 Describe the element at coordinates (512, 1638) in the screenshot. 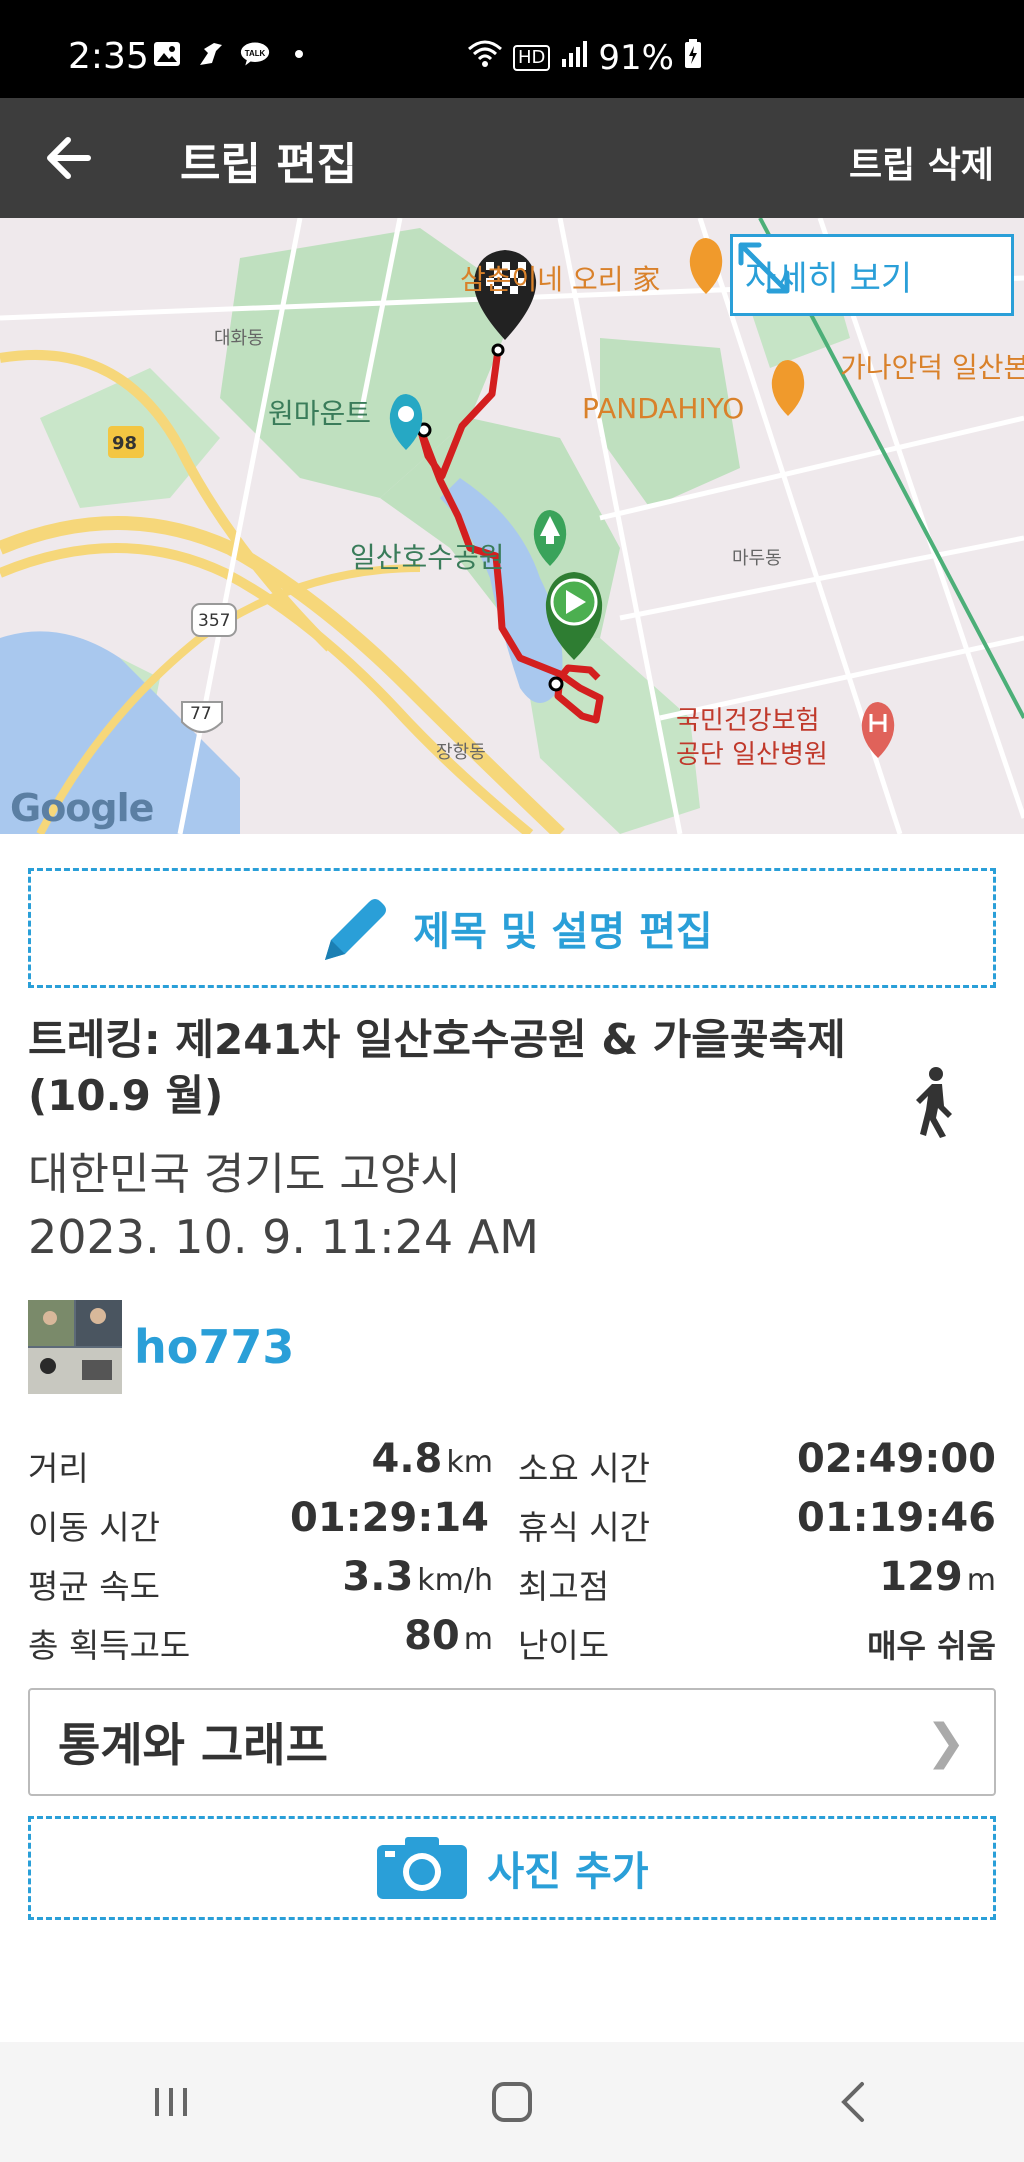

I see `stat-row: 총 획득고도 80 m 난이도 매우 쉬움` at that location.